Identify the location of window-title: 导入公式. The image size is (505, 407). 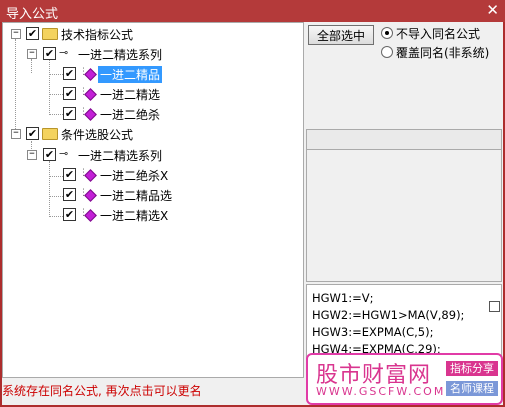
(32, 14).